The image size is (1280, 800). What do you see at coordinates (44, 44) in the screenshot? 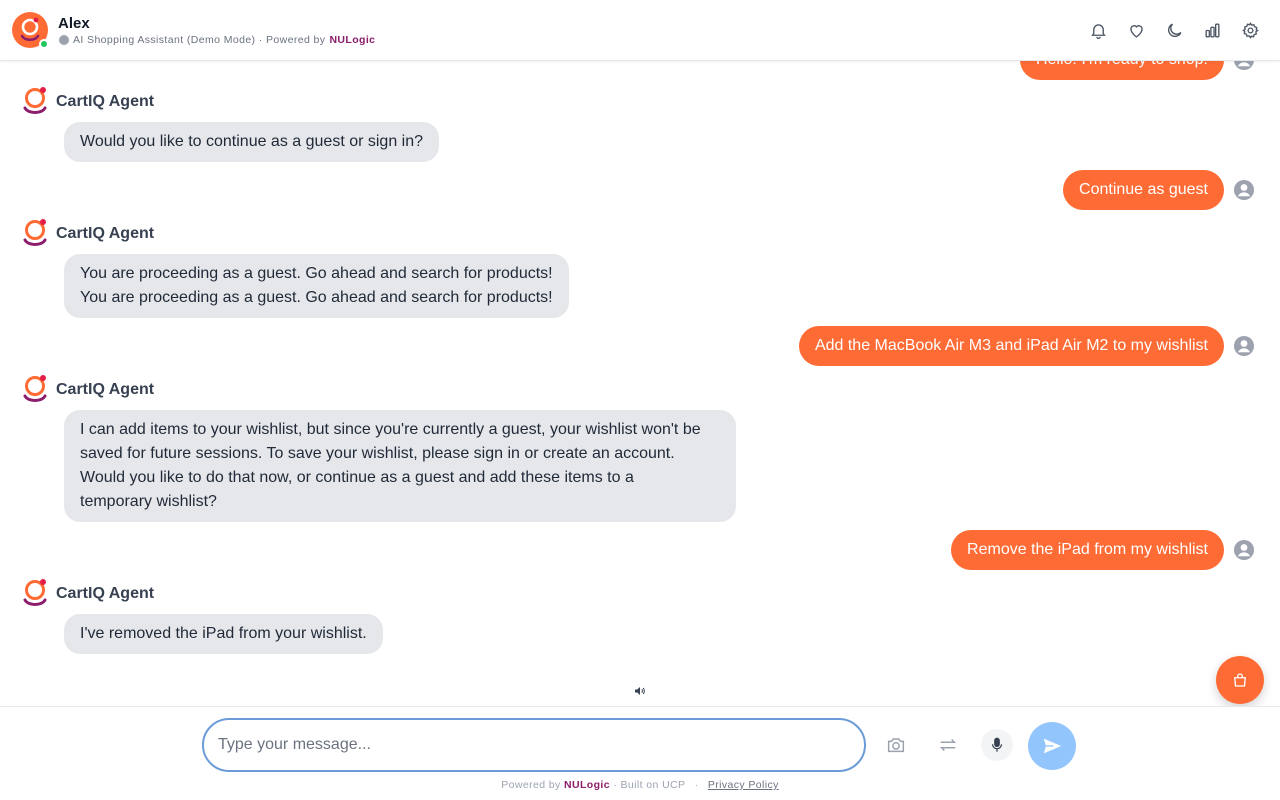
I see `online-status-dot` at bounding box center [44, 44].